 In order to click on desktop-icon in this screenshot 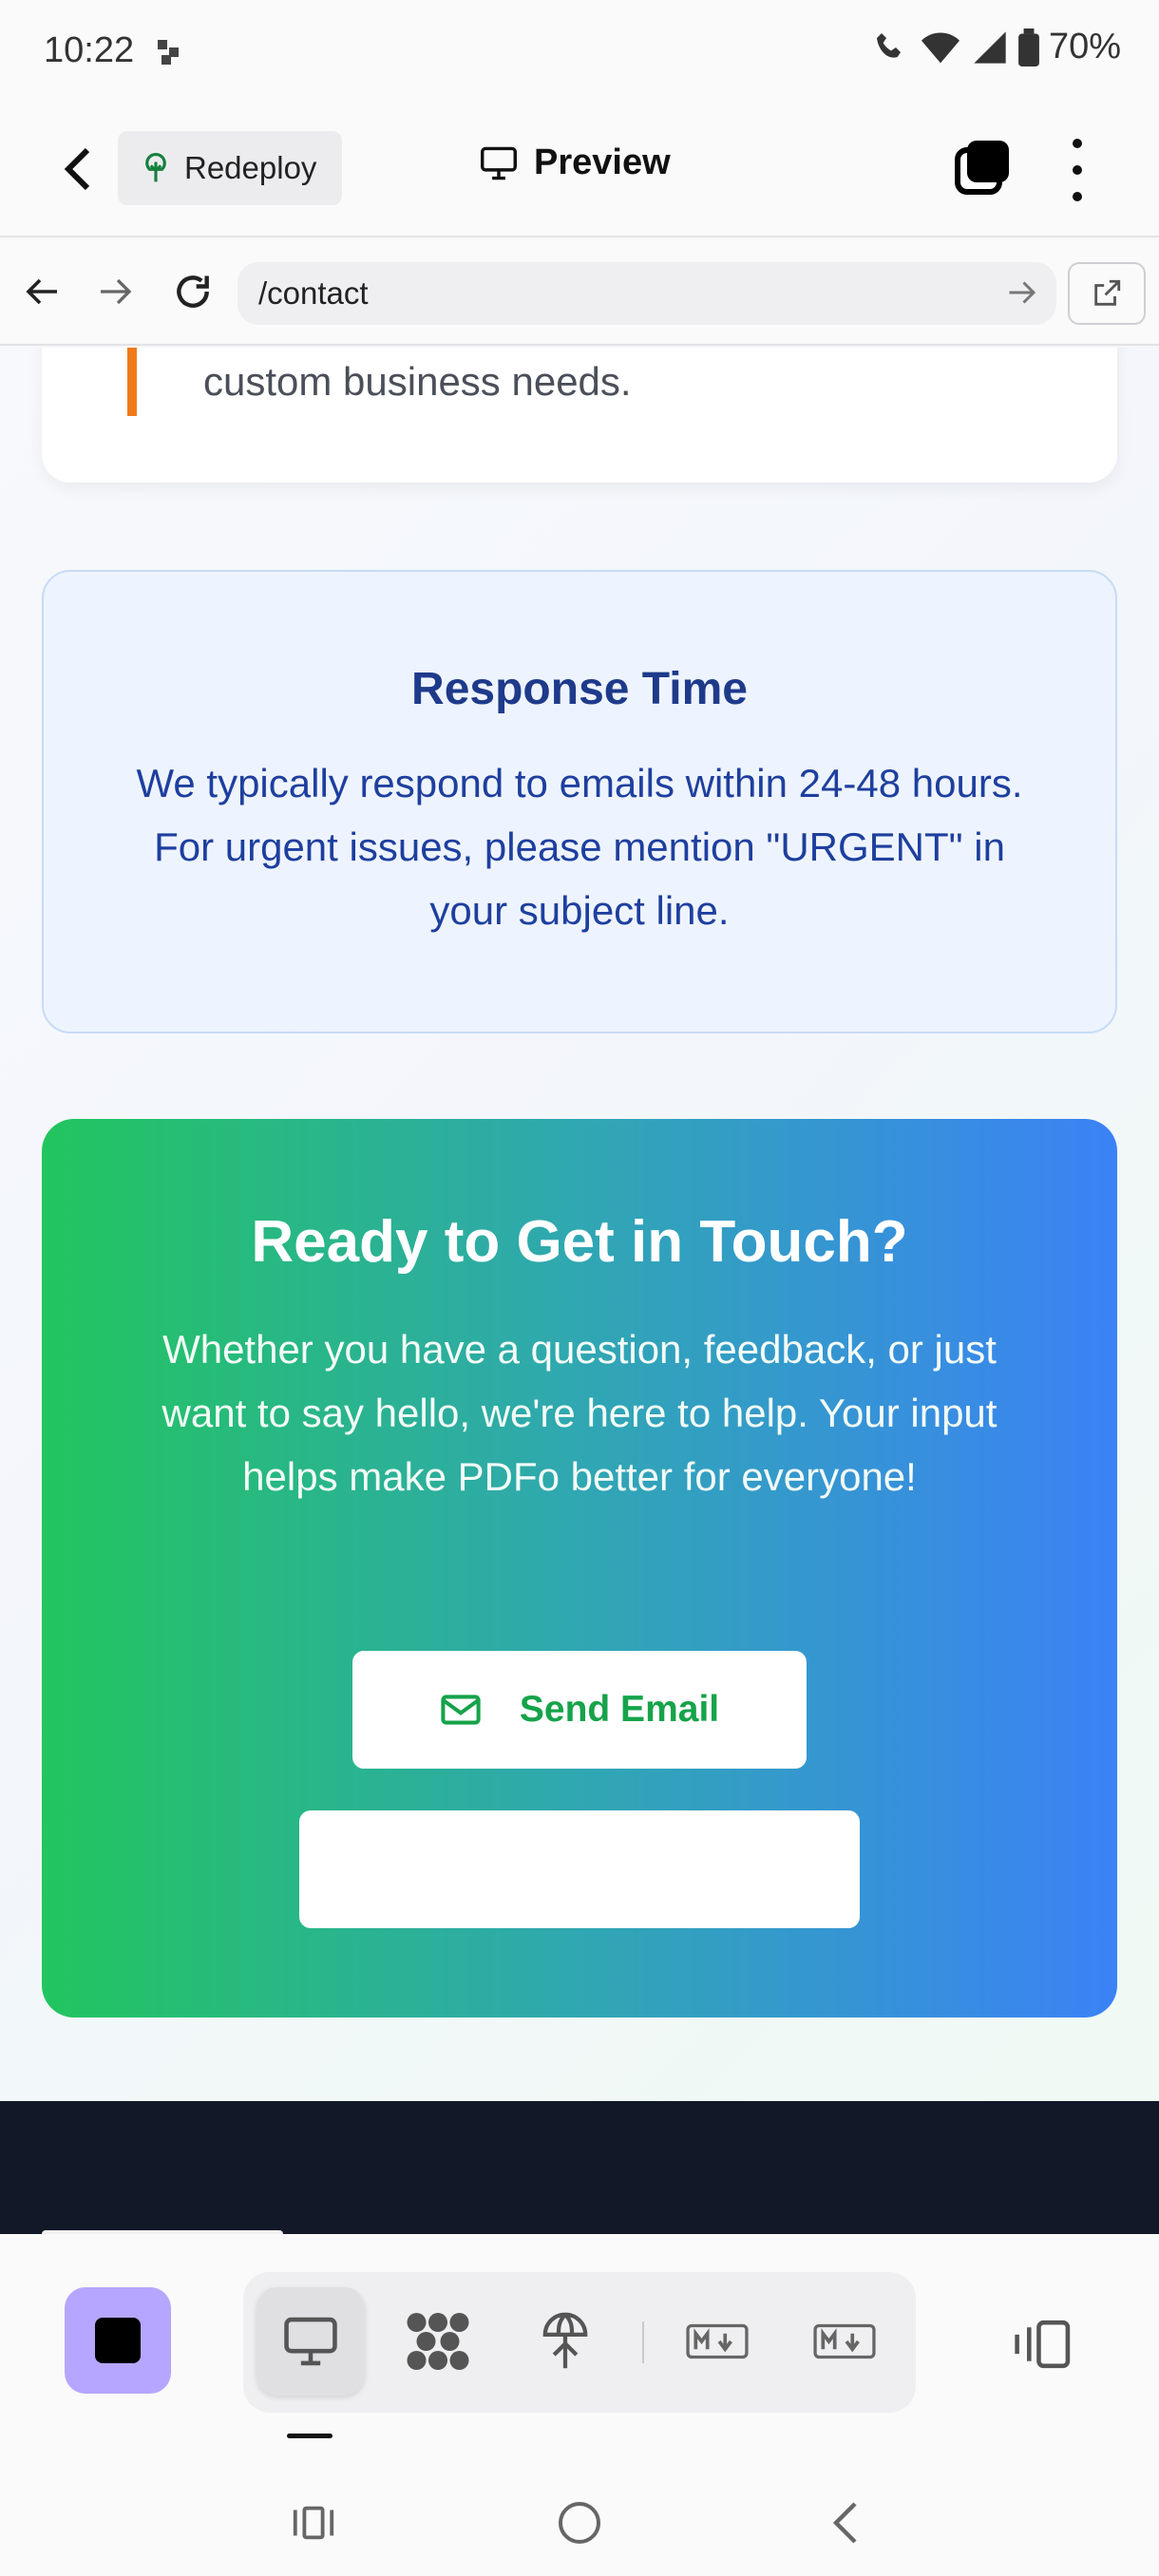, I will do `click(310, 2341)`.